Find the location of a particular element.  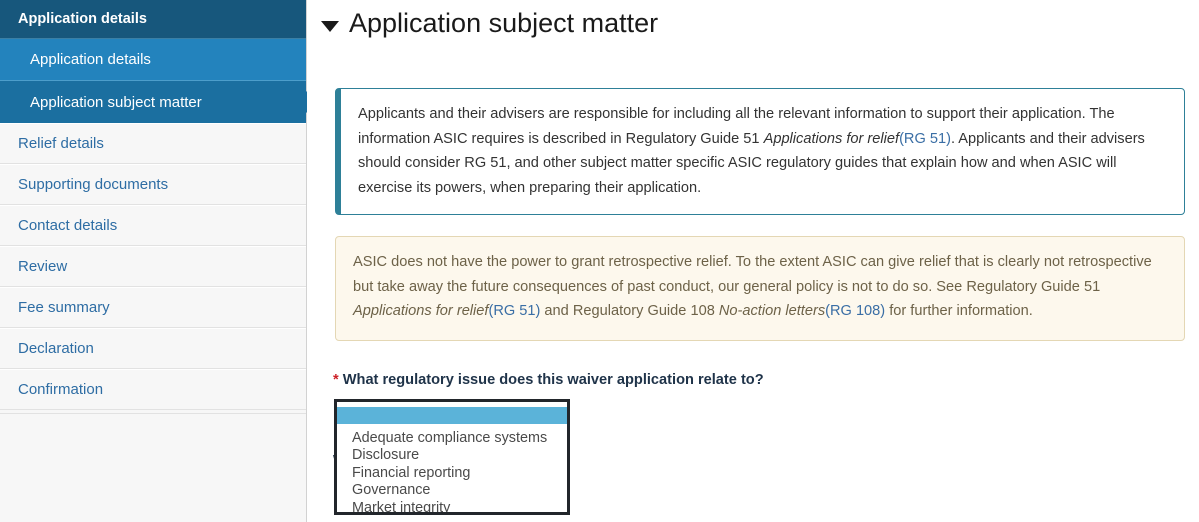

dropdown-option-governance: Governance is located at coordinates (452, 490).